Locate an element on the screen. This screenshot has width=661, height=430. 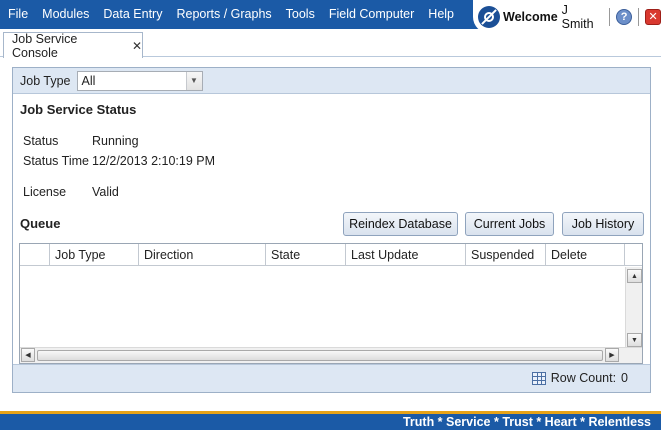
job-type-filter-bar: Job Type All ▼ is located at coordinates (331, 81).